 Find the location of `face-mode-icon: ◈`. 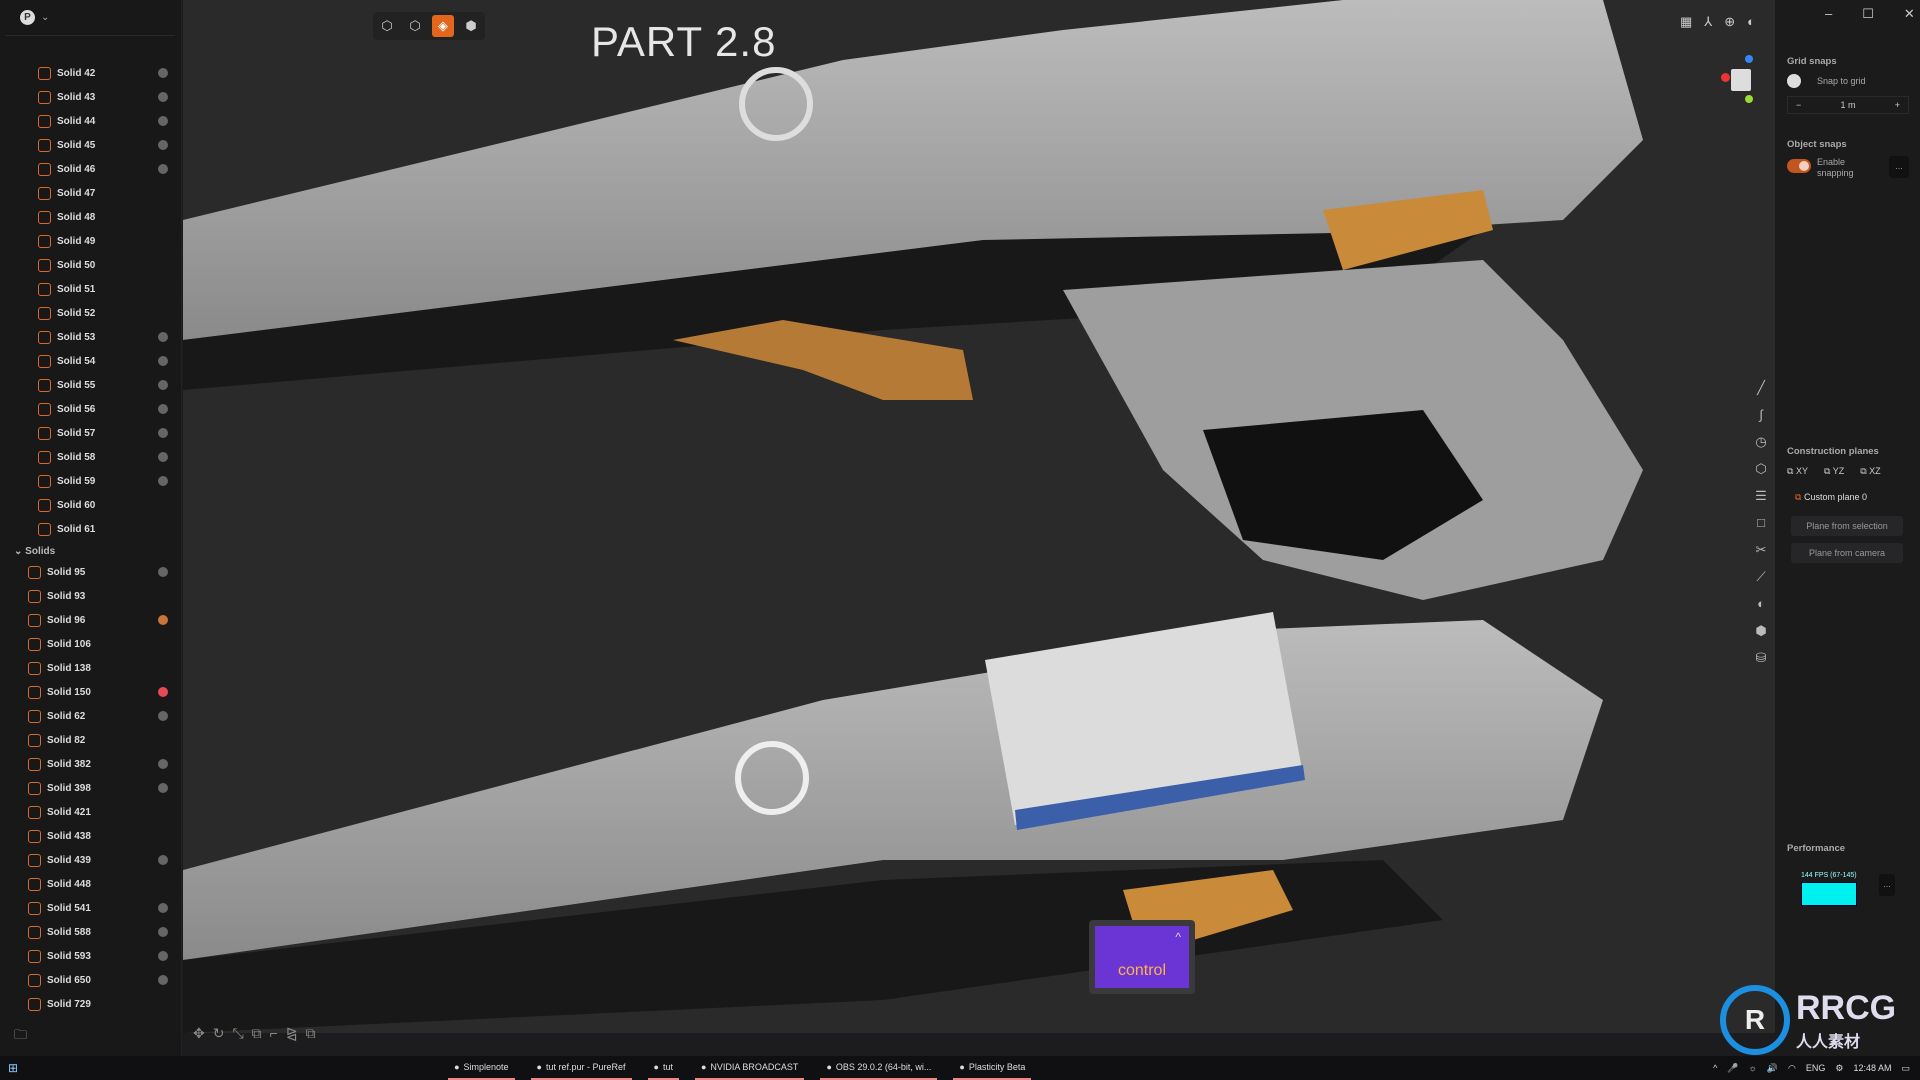

face-mode-icon: ◈ is located at coordinates (443, 26).